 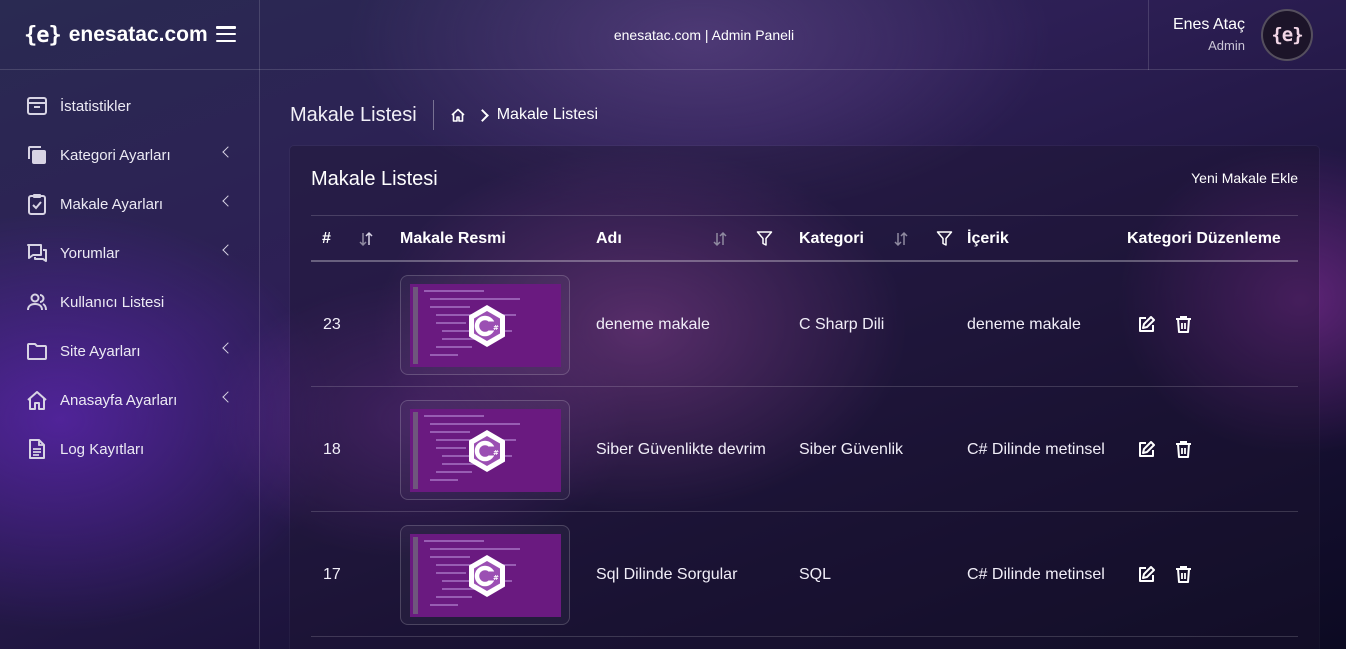 What do you see at coordinates (815, 574) in the screenshot?
I see `cell-category: SQL` at bounding box center [815, 574].